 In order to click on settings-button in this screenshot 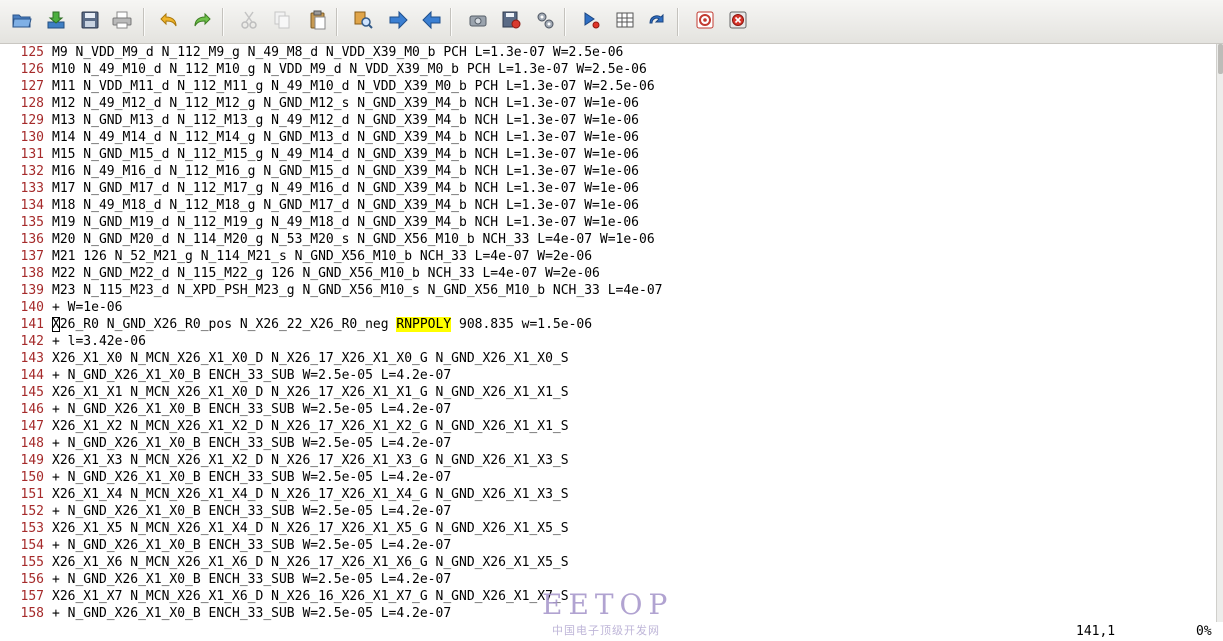, I will do `click(545, 22)`.